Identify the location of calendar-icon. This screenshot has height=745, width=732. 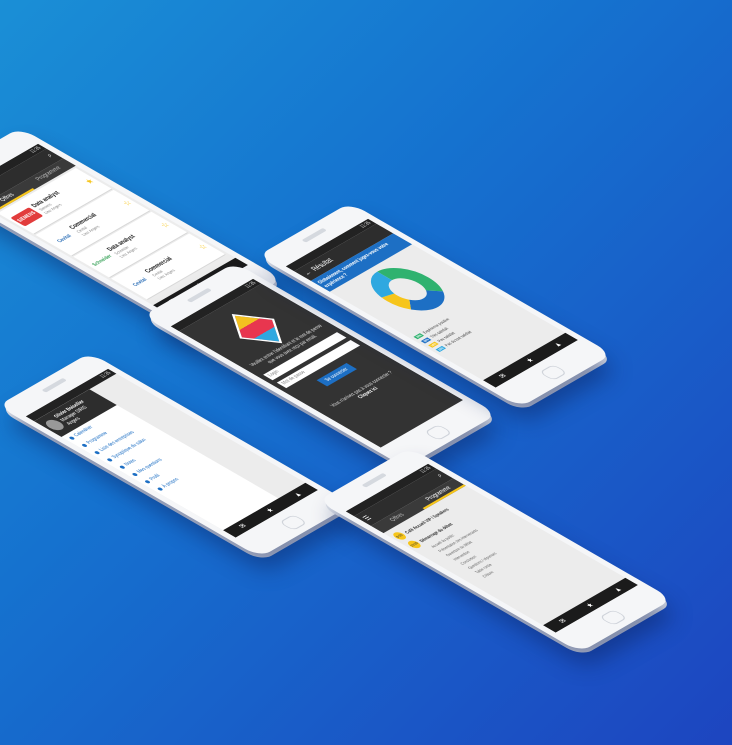
(72, 438).